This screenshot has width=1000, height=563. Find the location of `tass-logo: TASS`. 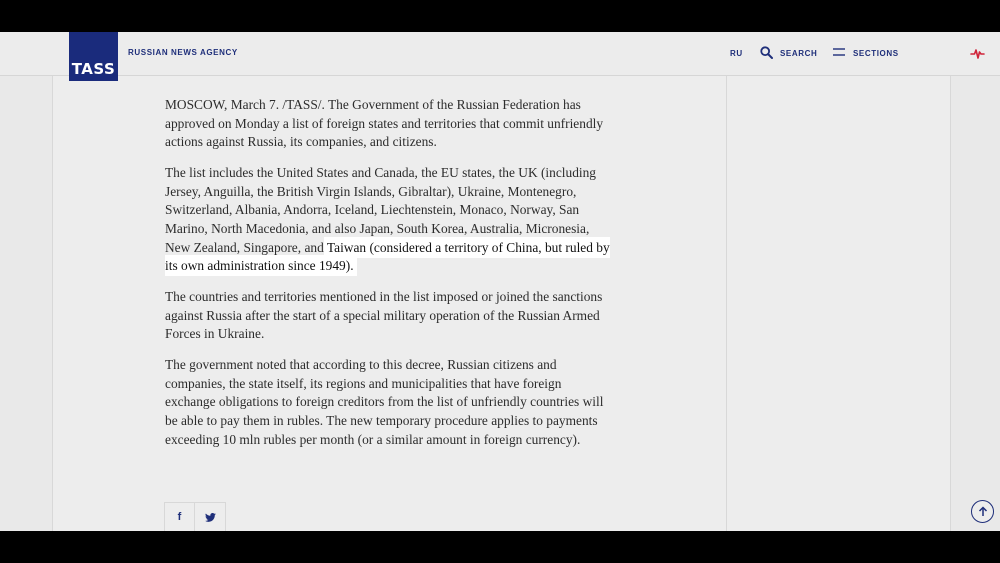

tass-logo: TASS is located at coordinates (93, 56).